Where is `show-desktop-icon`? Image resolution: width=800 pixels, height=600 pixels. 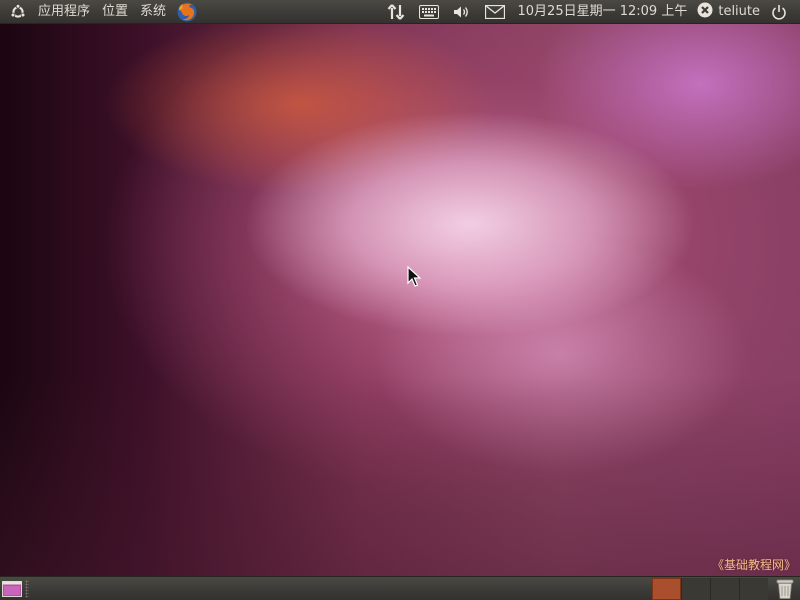
show-desktop-icon is located at coordinates (12, 589).